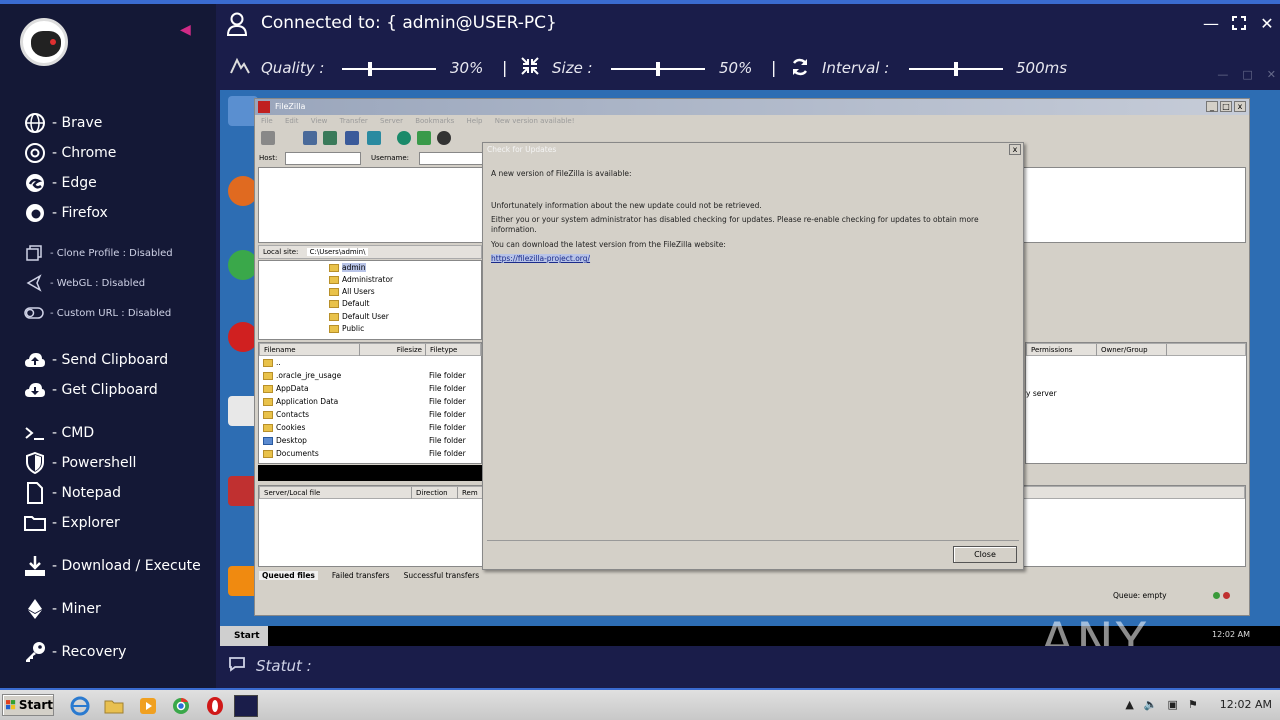 The width and height of the screenshot is (1280, 720). I want to click on process-queue-icon, so click(424, 138).